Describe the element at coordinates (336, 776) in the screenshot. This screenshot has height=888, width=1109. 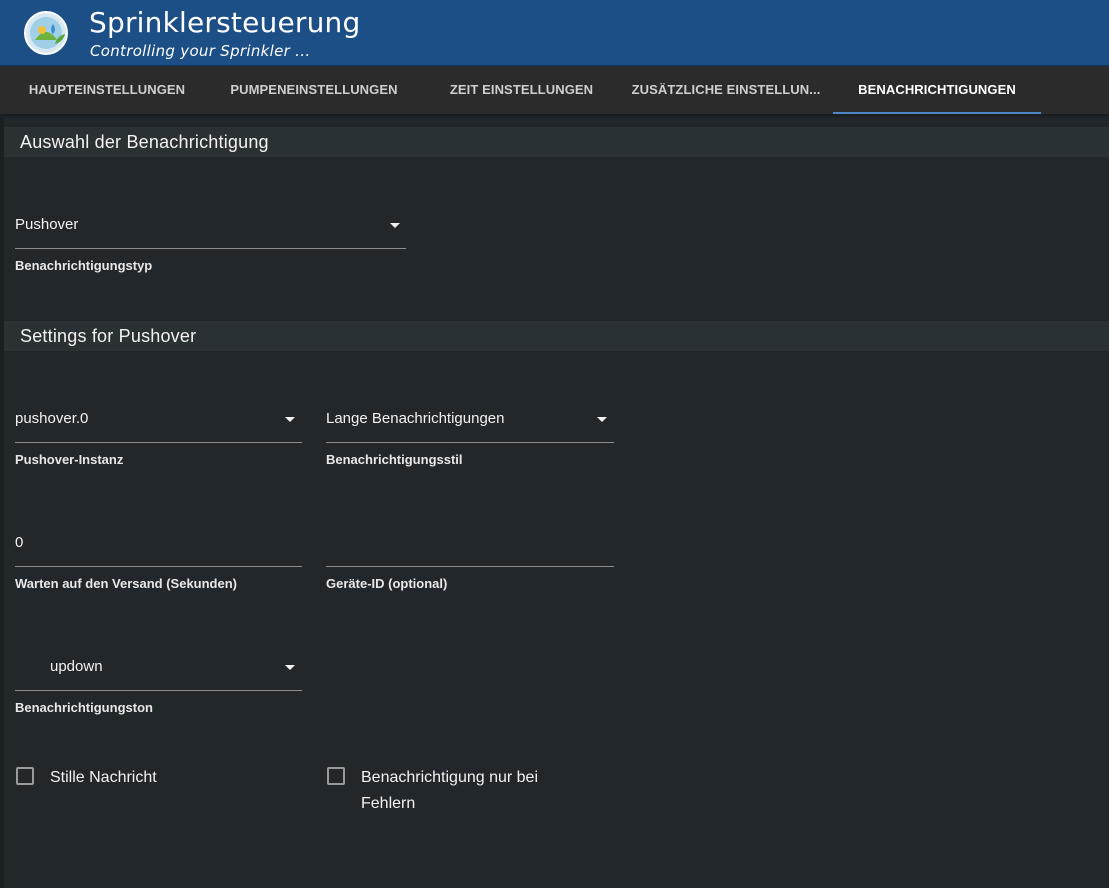
I see `errors-only-checkbox` at that location.